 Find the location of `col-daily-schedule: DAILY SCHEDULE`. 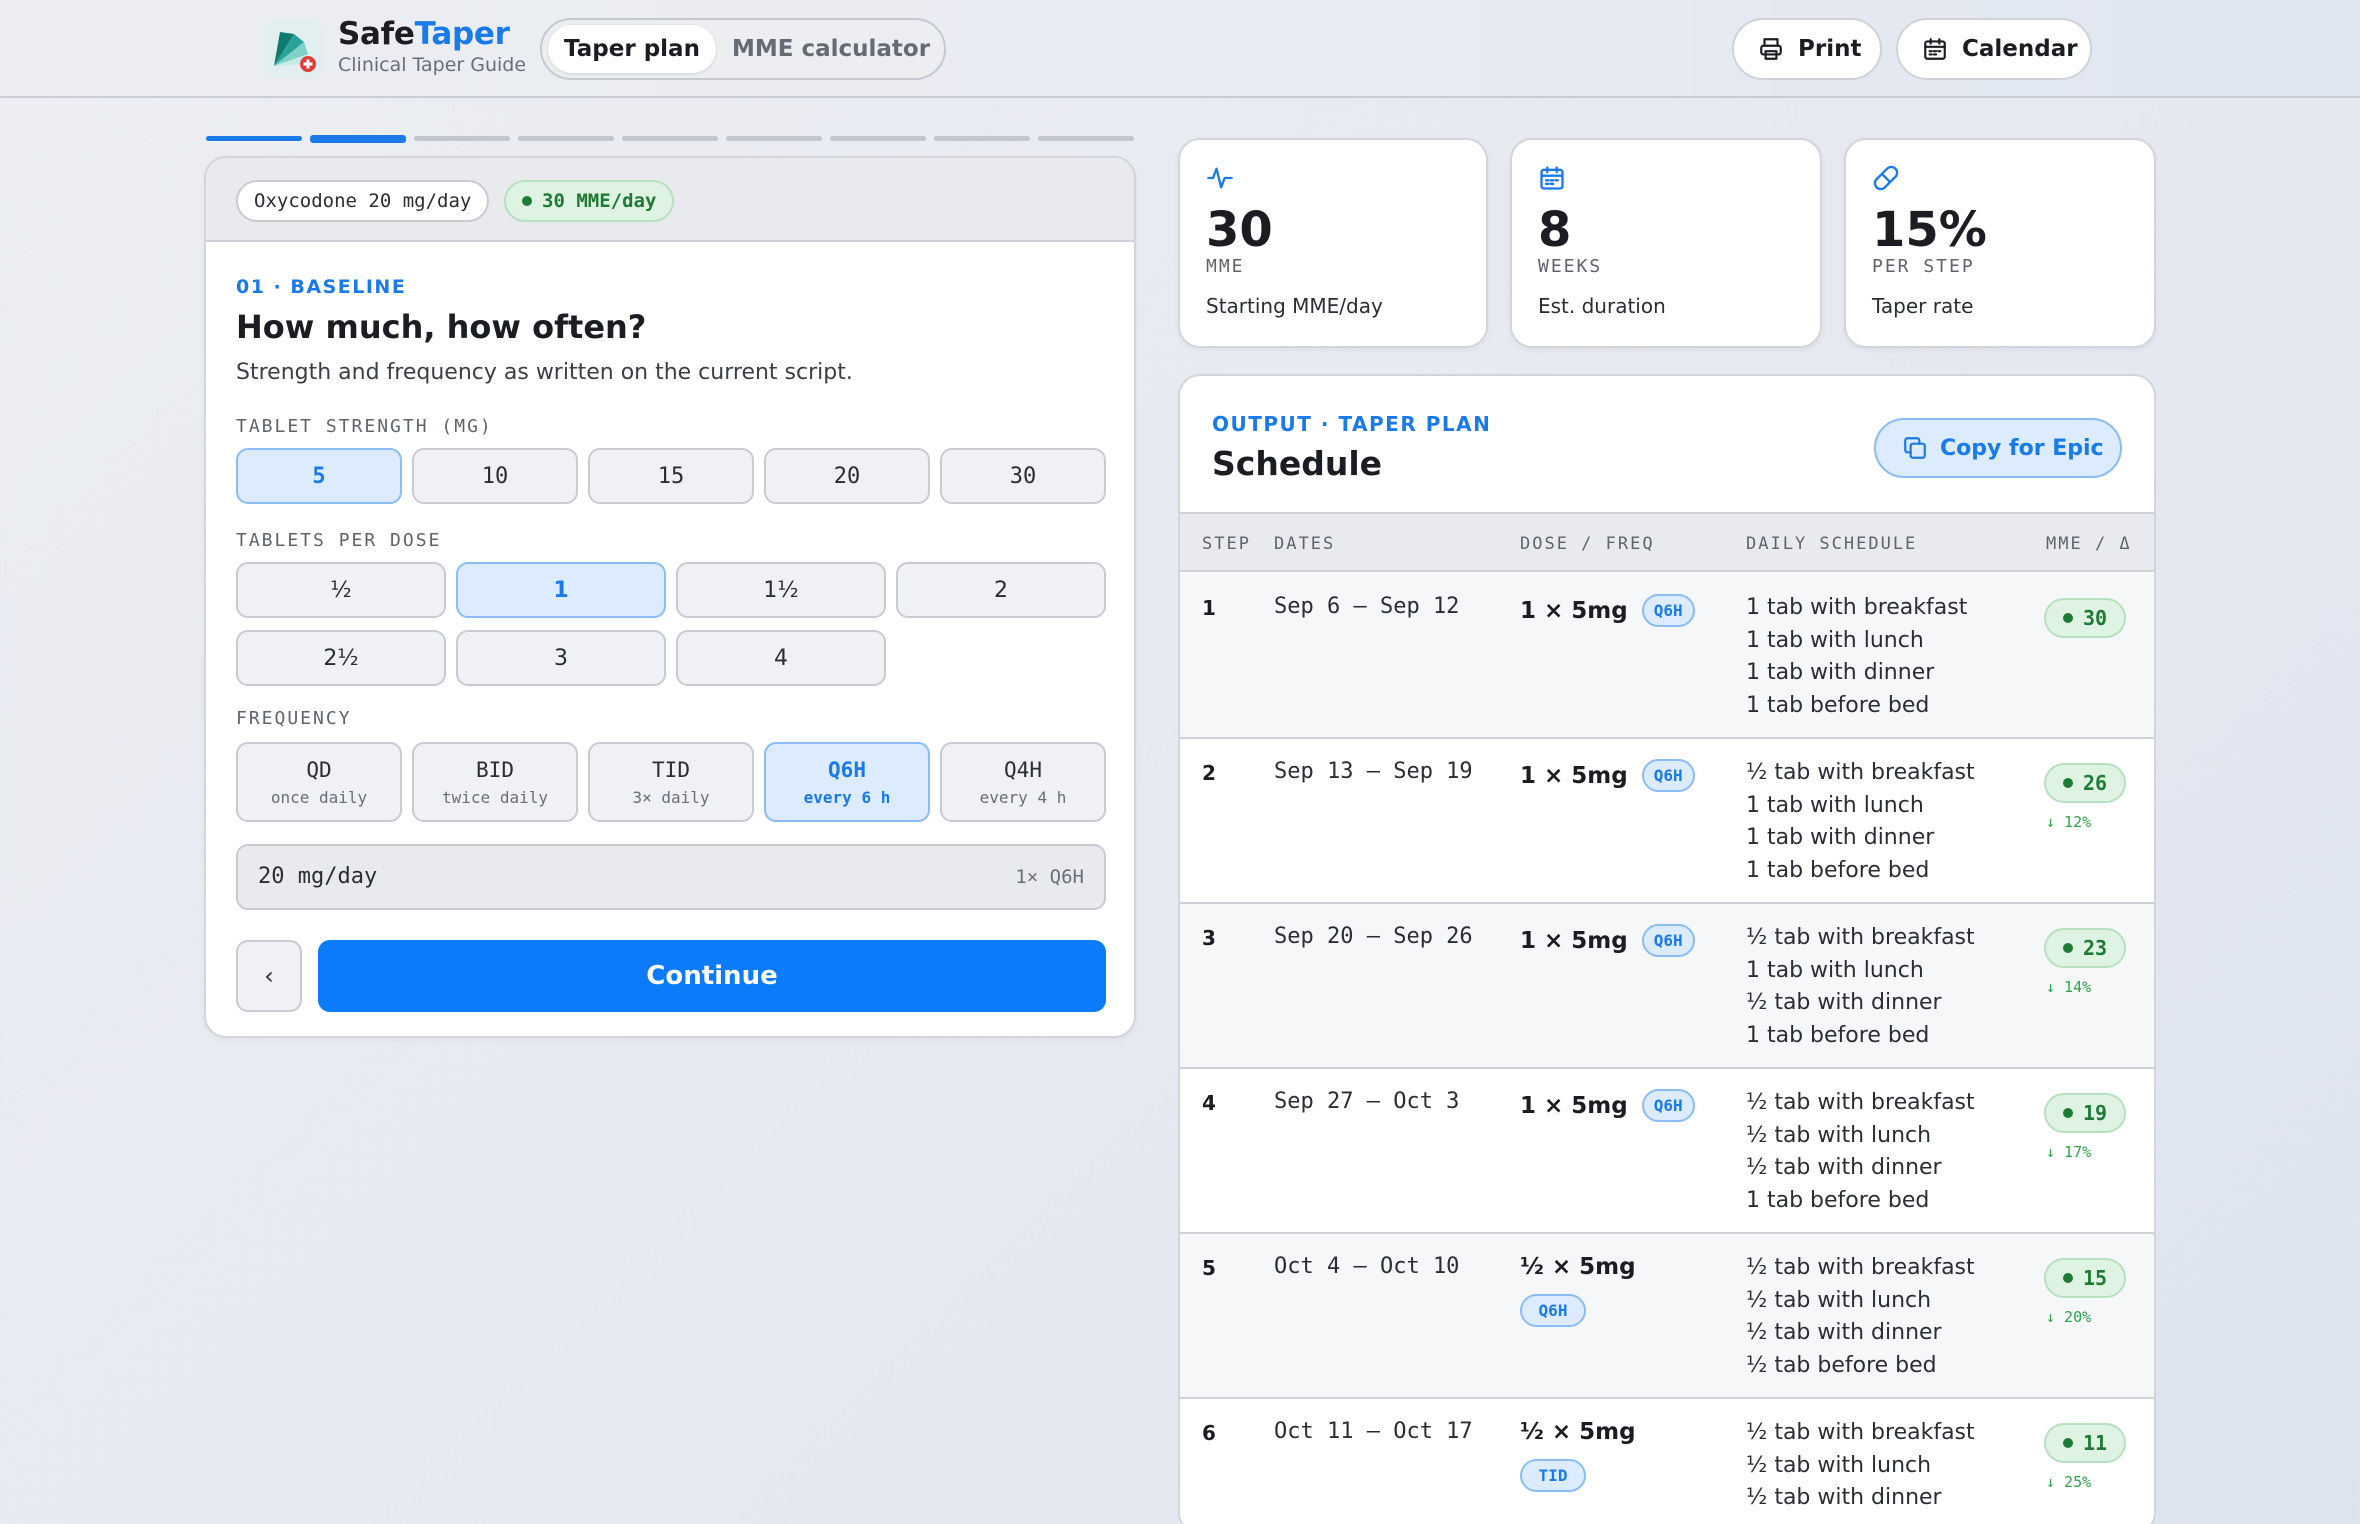

col-daily-schedule: DAILY SCHEDULE is located at coordinates (1832, 544).